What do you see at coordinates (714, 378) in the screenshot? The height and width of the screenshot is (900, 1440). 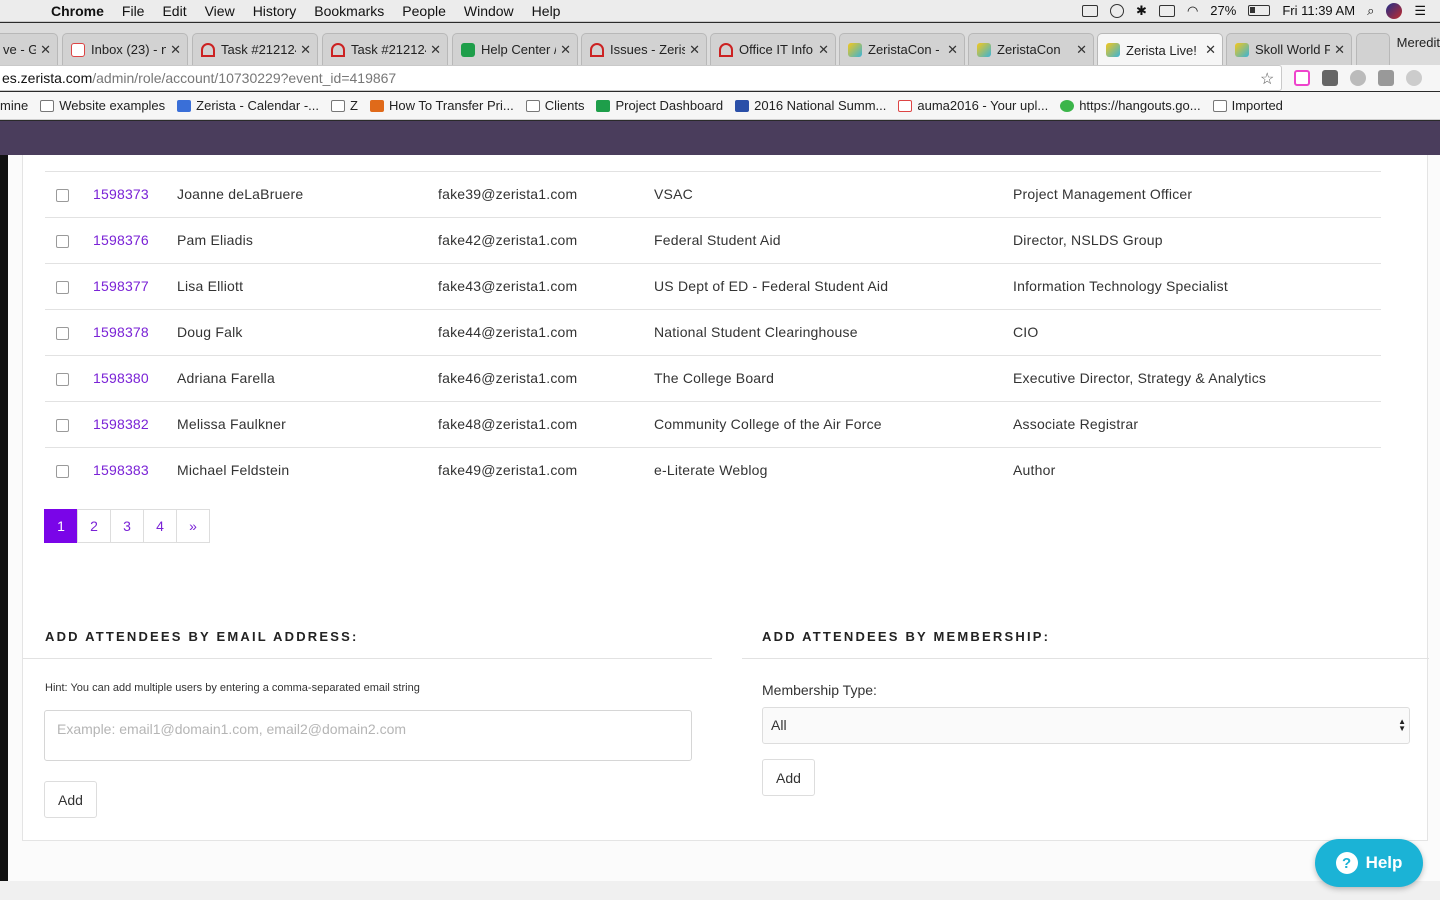 I see `attendee-organization: The College Board` at bounding box center [714, 378].